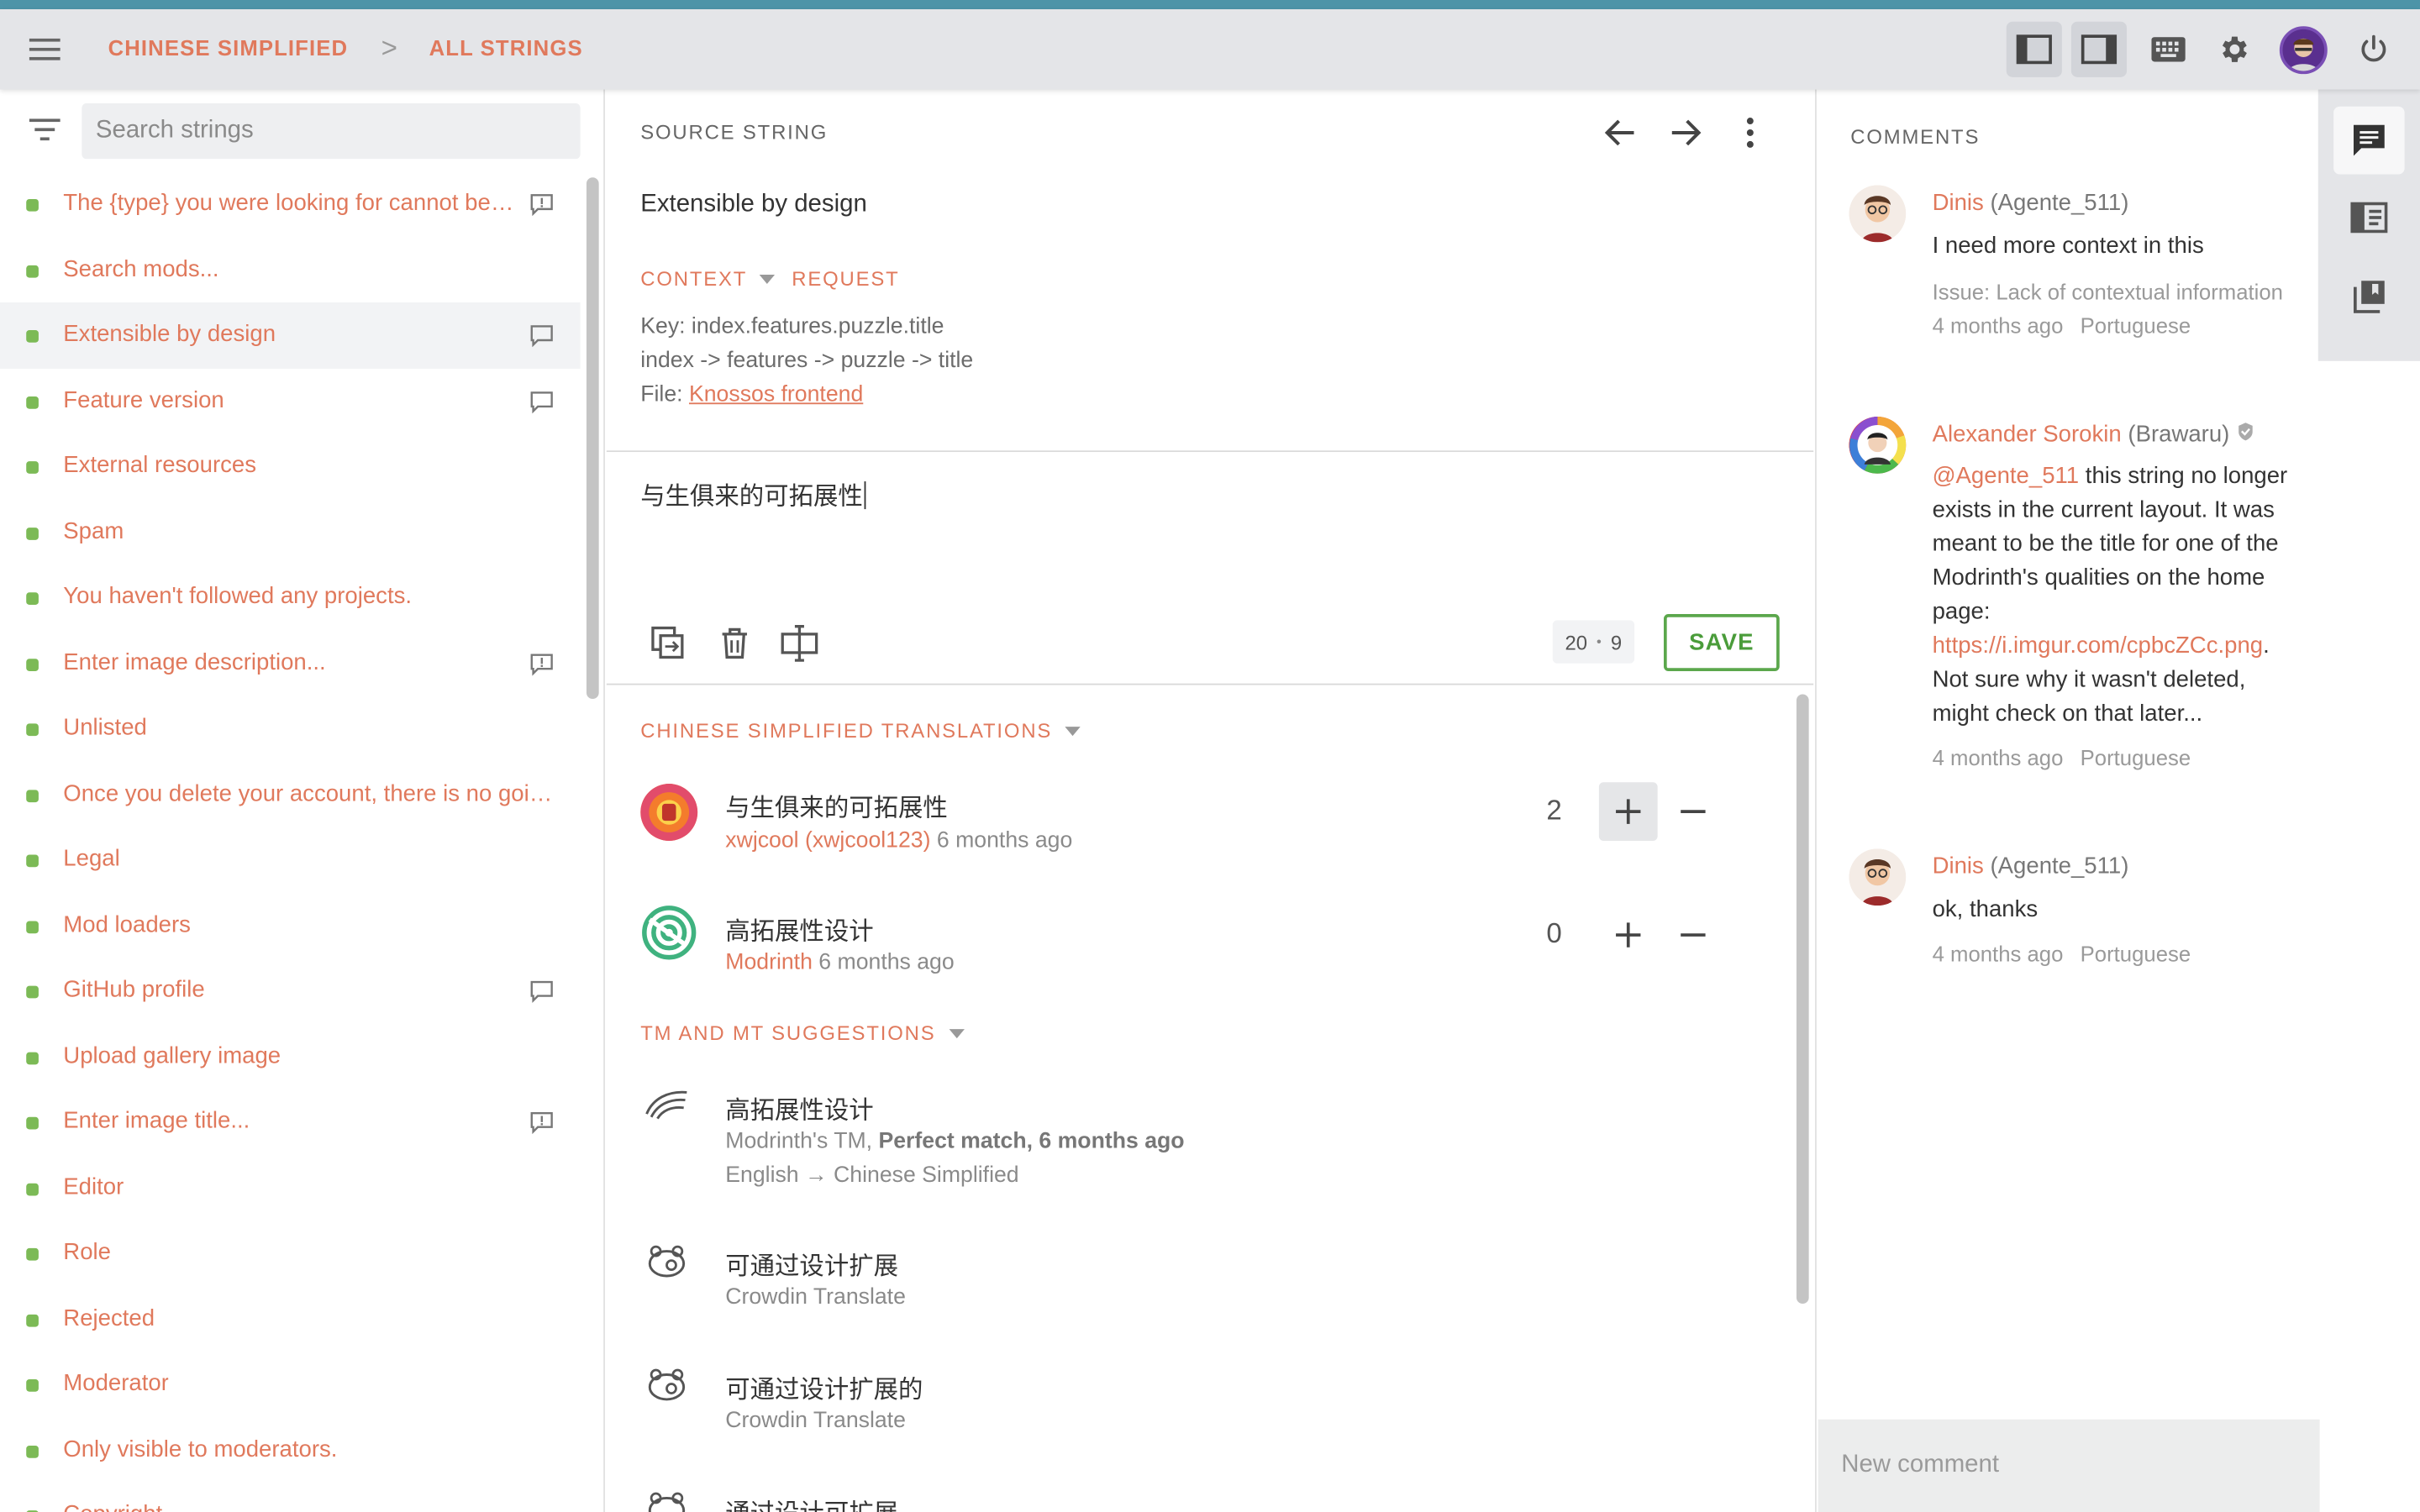  Describe the element at coordinates (2098, 646) in the screenshot. I see `comment-link: https://i.imgur.com/cpbcZCc.png` at that location.